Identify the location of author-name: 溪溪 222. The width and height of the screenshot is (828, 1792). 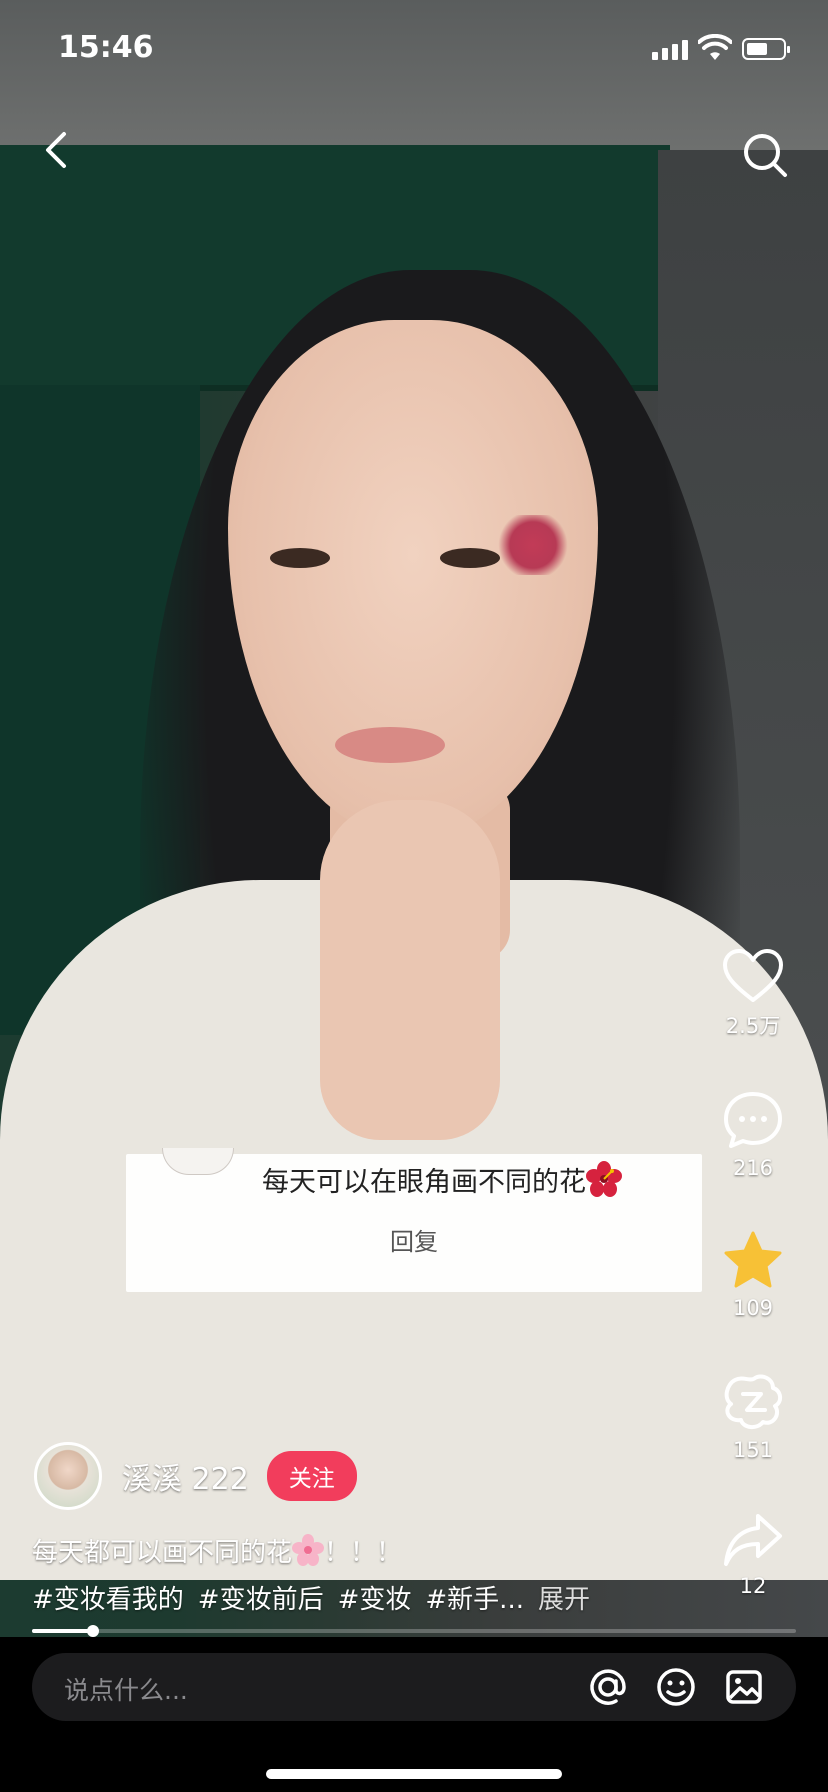
(185, 1476).